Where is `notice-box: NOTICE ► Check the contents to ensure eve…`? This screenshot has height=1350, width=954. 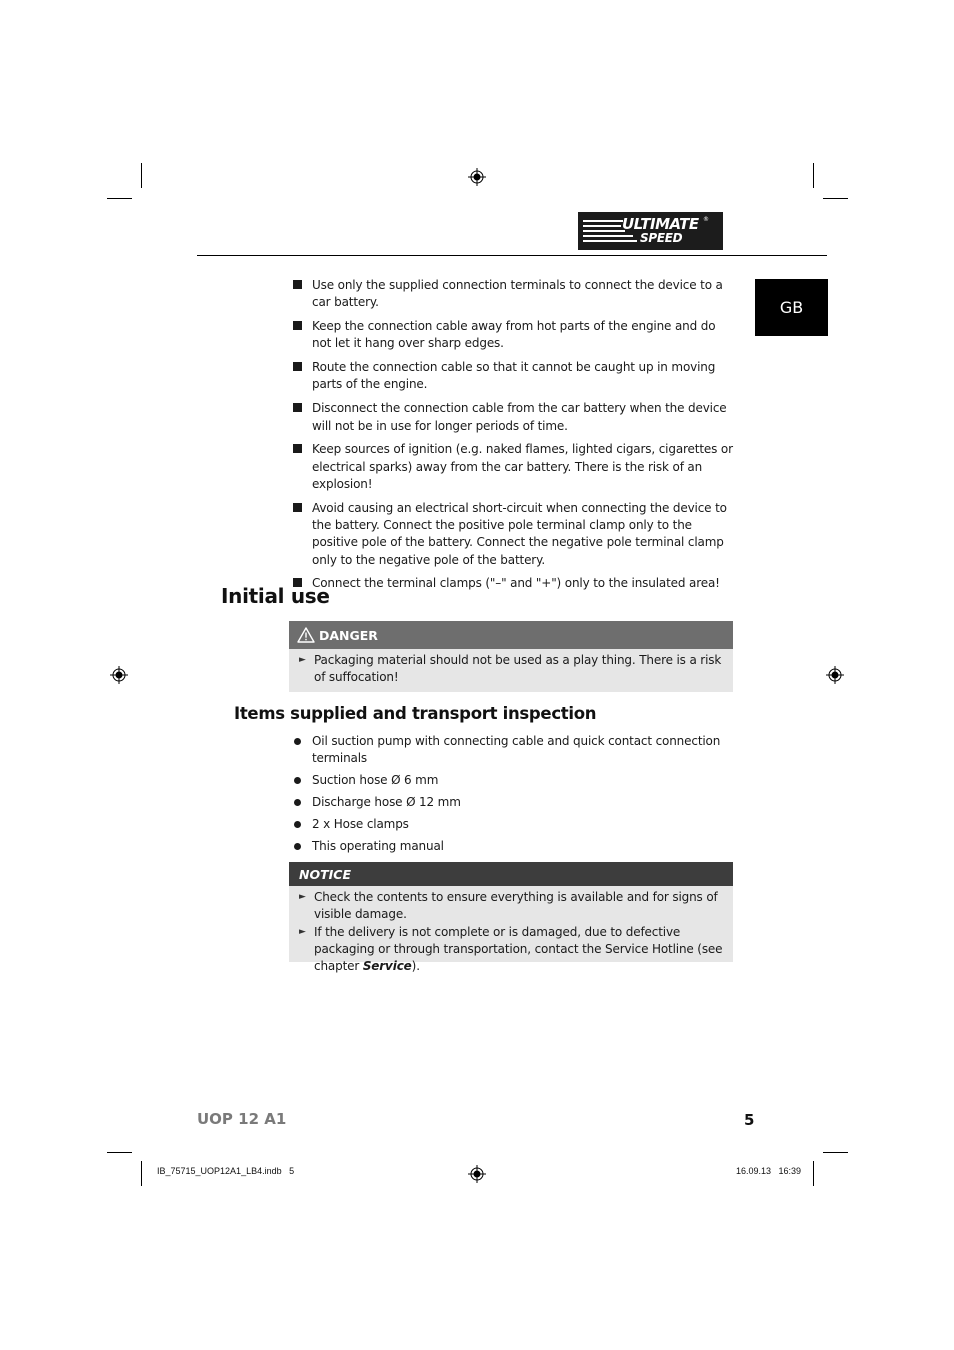 notice-box: NOTICE ► Check the contents to ensure eve… is located at coordinates (511, 917).